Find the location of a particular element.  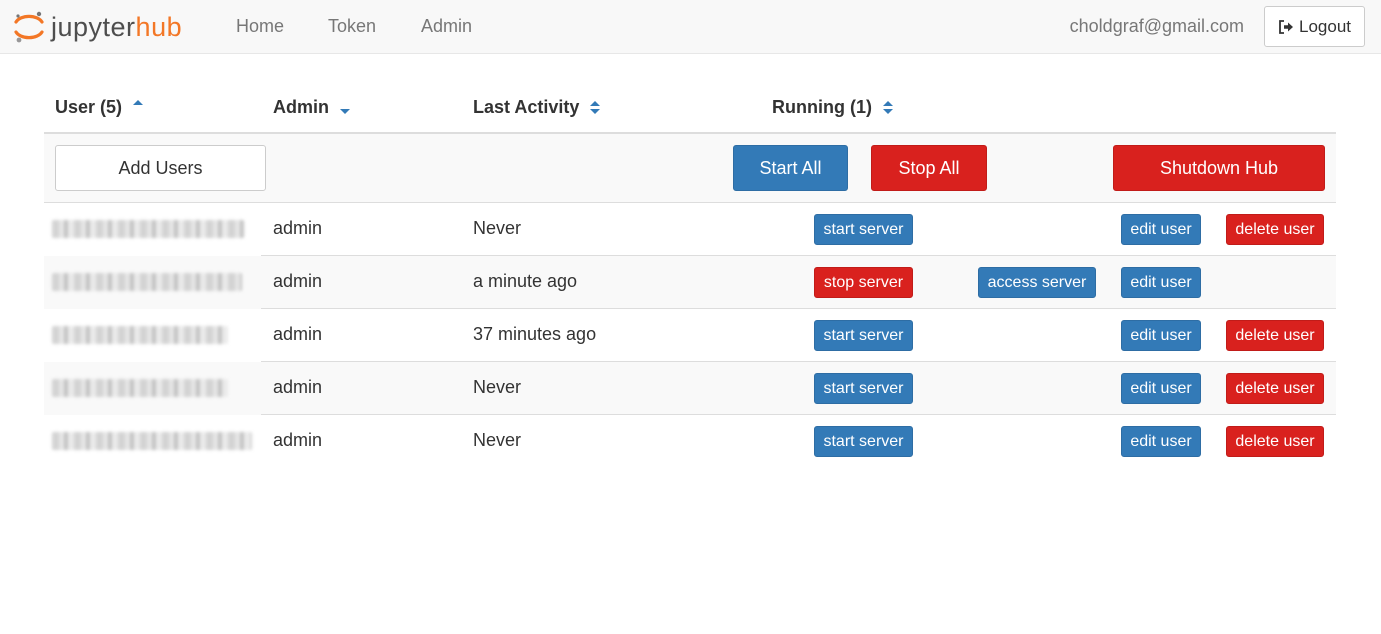

sign-out-icon is located at coordinates (1286, 27).